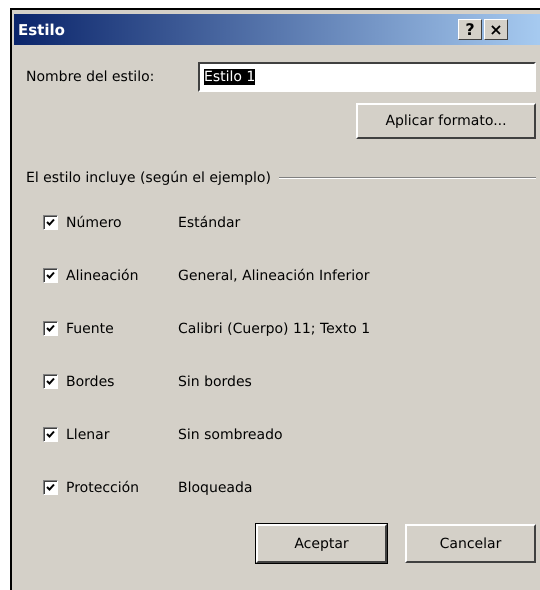 The width and height of the screenshot is (540, 590). I want to click on style-value: Estándar, so click(209, 222).